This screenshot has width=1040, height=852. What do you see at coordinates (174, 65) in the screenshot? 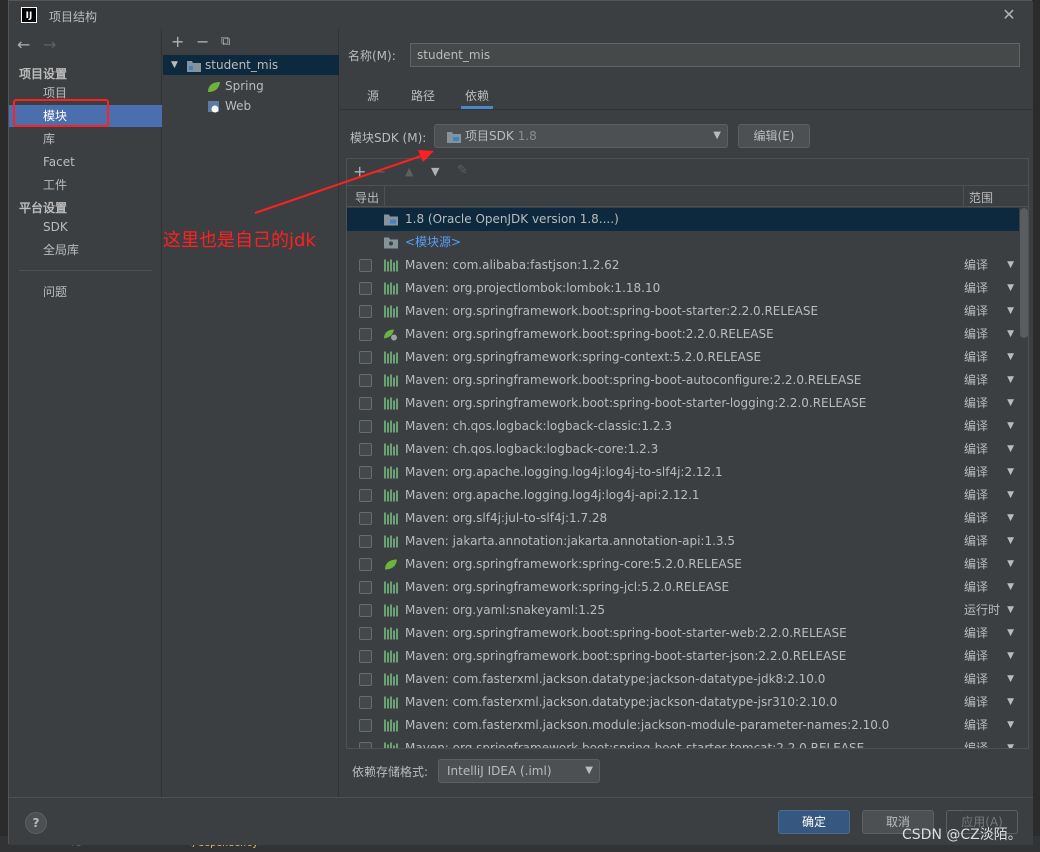
I see `chevron-down-icon: ▼` at bounding box center [174, 65].